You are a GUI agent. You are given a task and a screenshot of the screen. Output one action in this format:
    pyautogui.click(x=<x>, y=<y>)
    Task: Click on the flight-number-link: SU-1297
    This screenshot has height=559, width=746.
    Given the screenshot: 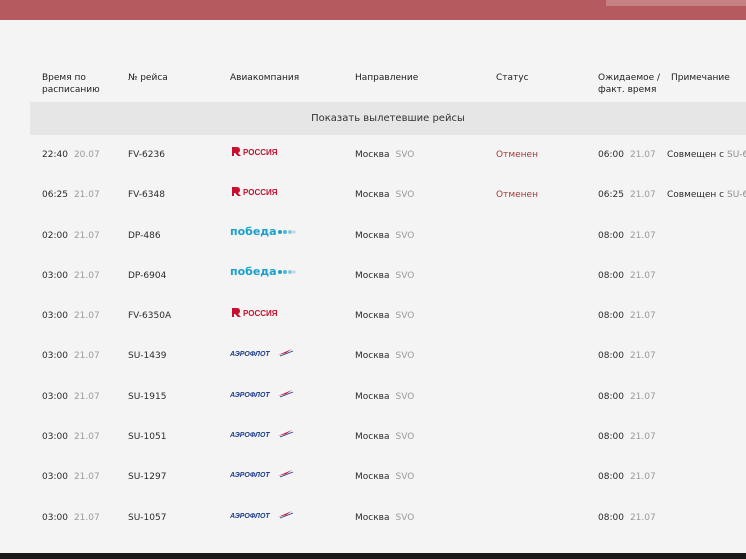 What is the action you would take?
    pyautogui.click(x=147, y=477)
    